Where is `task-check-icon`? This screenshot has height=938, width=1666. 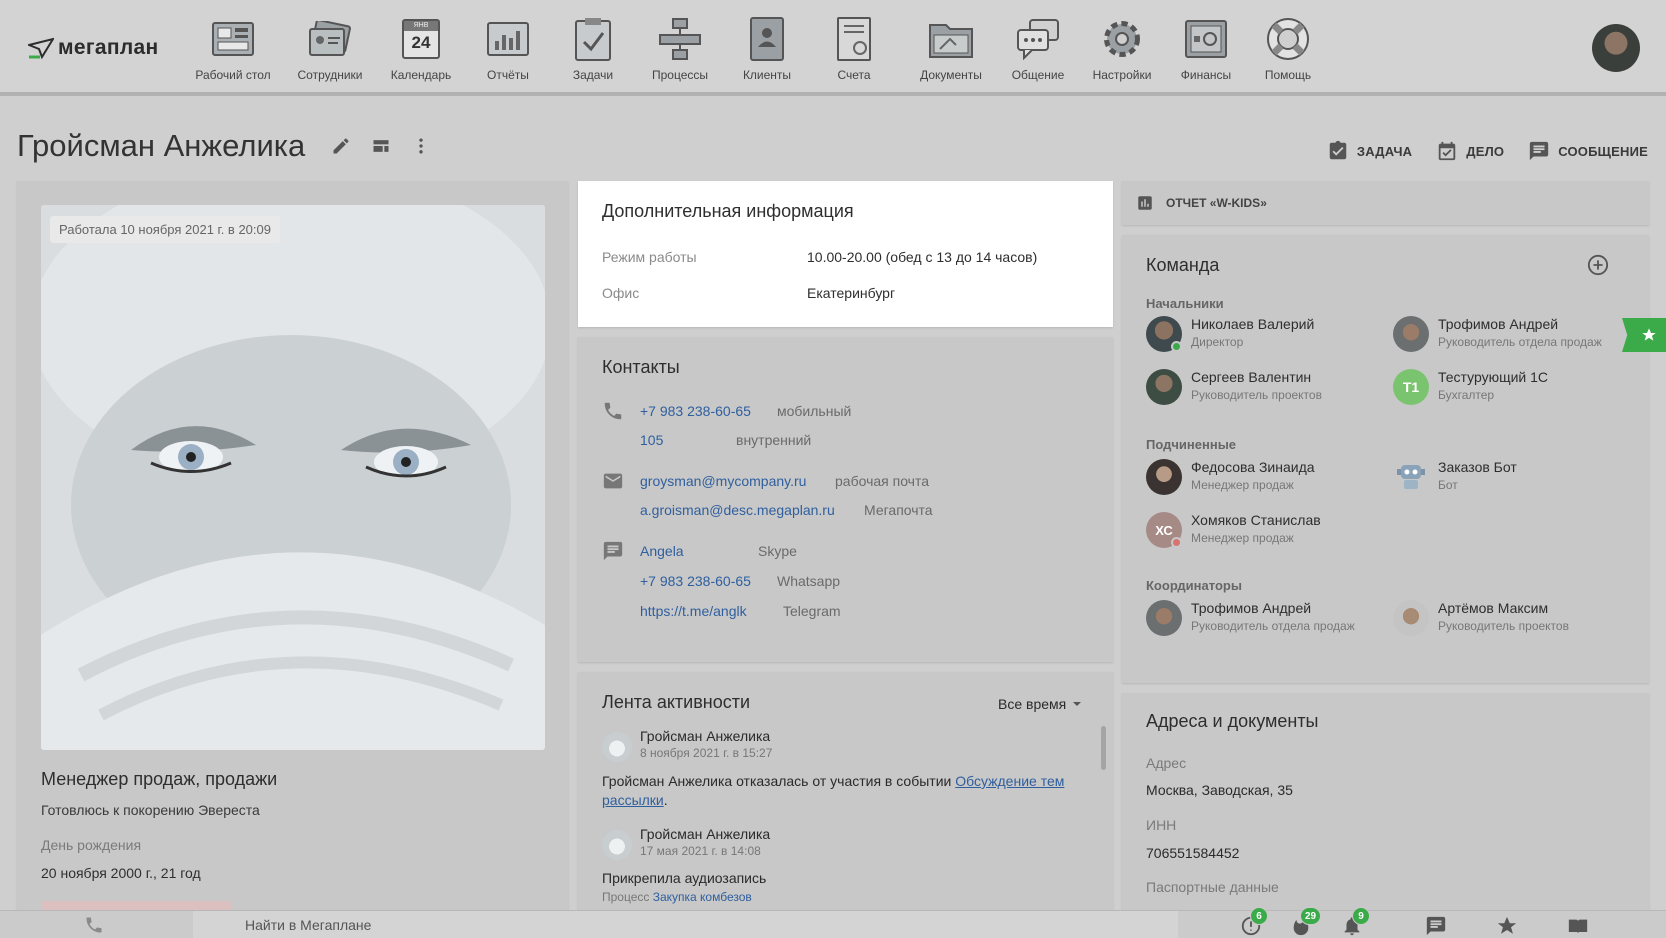
task-check-icon is located at coordinates (1338, 150).